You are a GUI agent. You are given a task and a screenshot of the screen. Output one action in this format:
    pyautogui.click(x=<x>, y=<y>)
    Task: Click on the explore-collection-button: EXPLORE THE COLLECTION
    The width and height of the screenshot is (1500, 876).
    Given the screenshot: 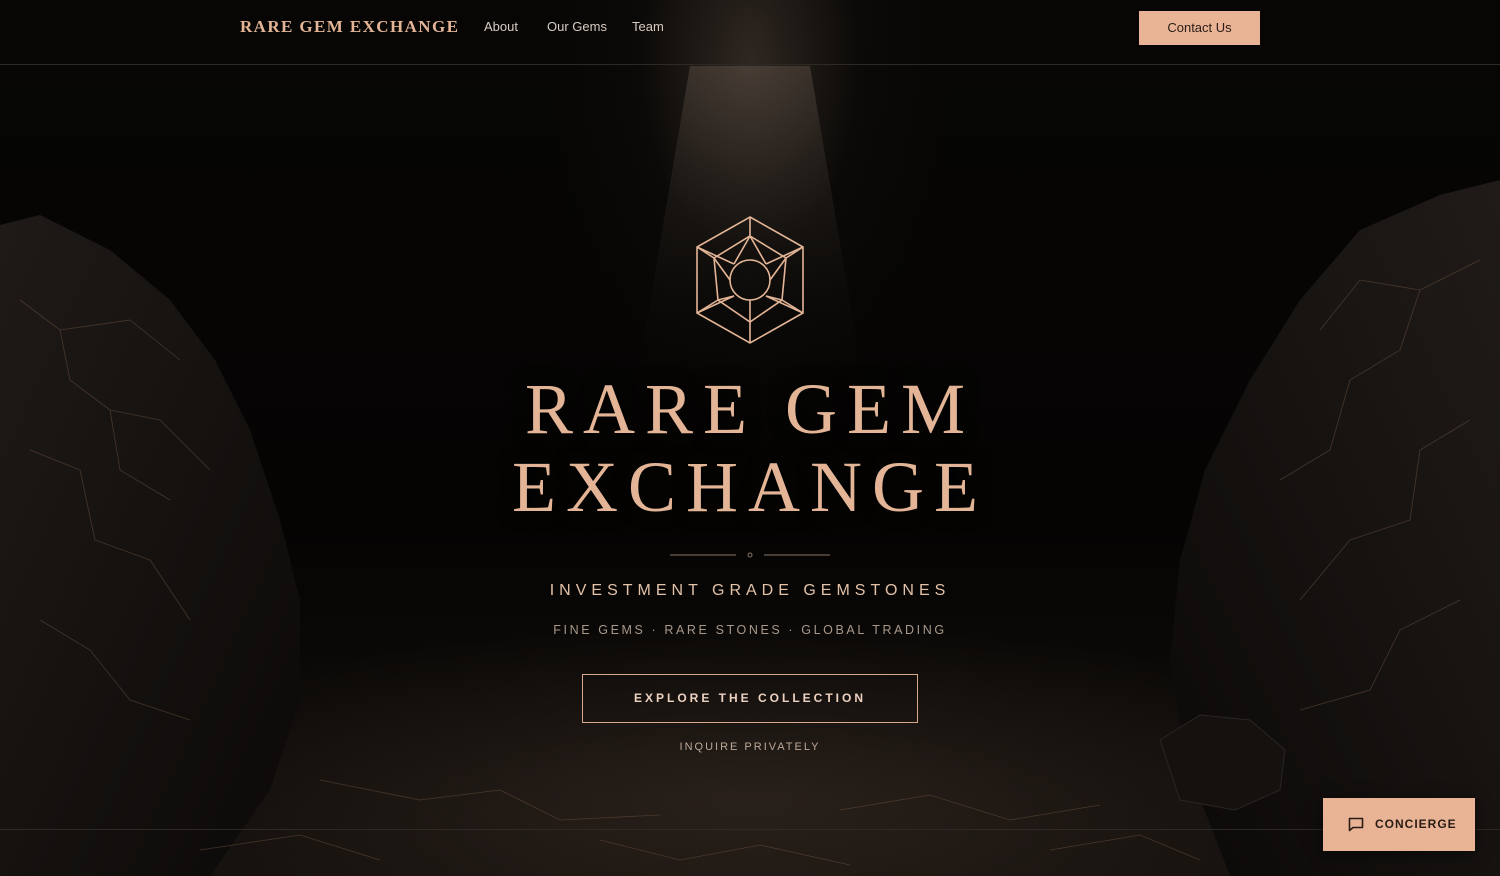 What is the action you would take?
    pyautogui.click(x=750, y=698)
    